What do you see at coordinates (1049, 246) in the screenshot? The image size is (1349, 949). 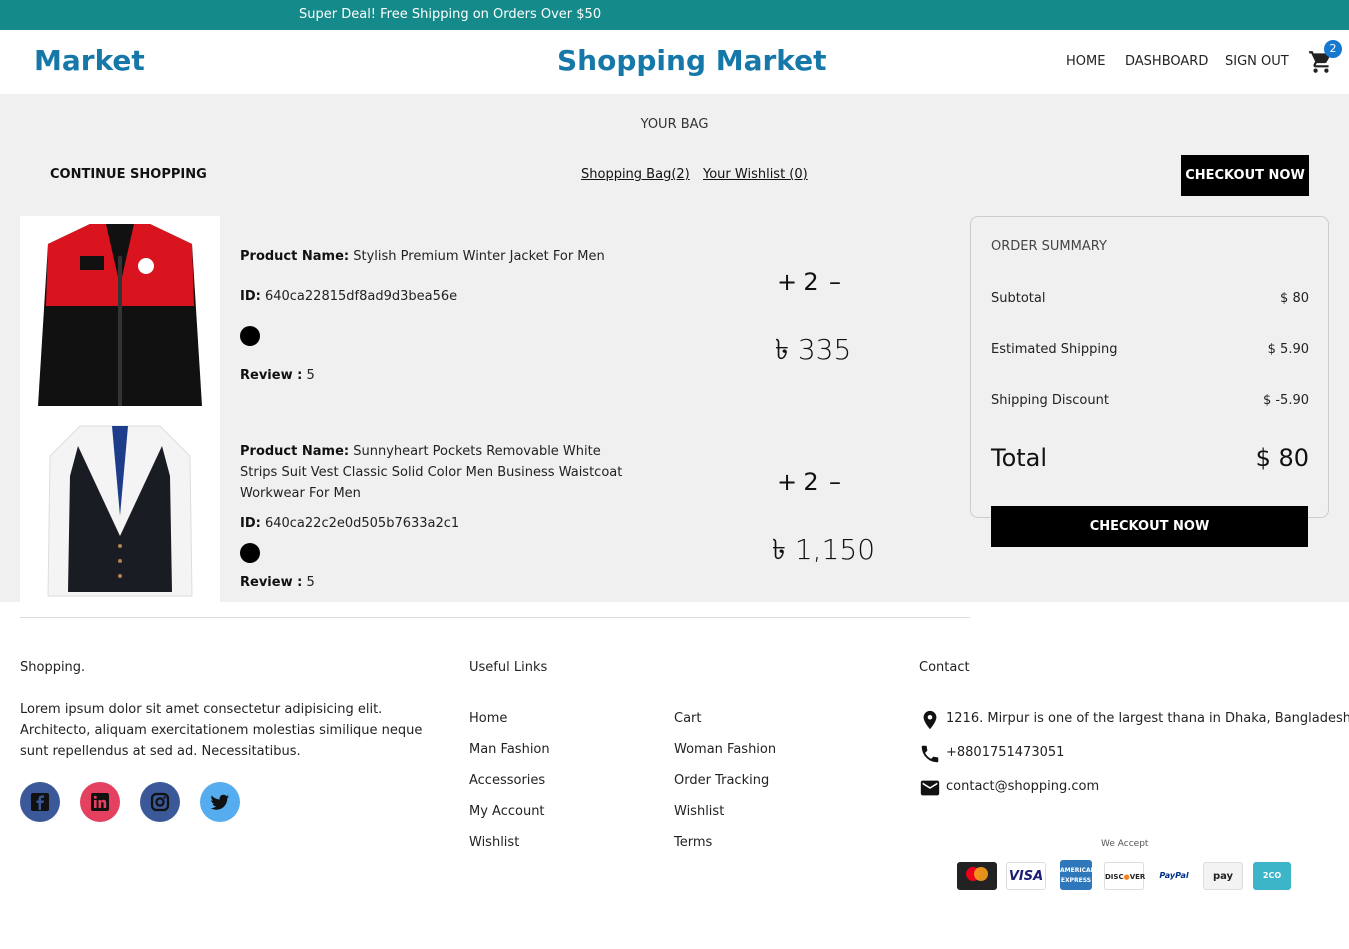 I see `order-summary-title: ORDER SUMMARY` at bounding box center [1049, 246].